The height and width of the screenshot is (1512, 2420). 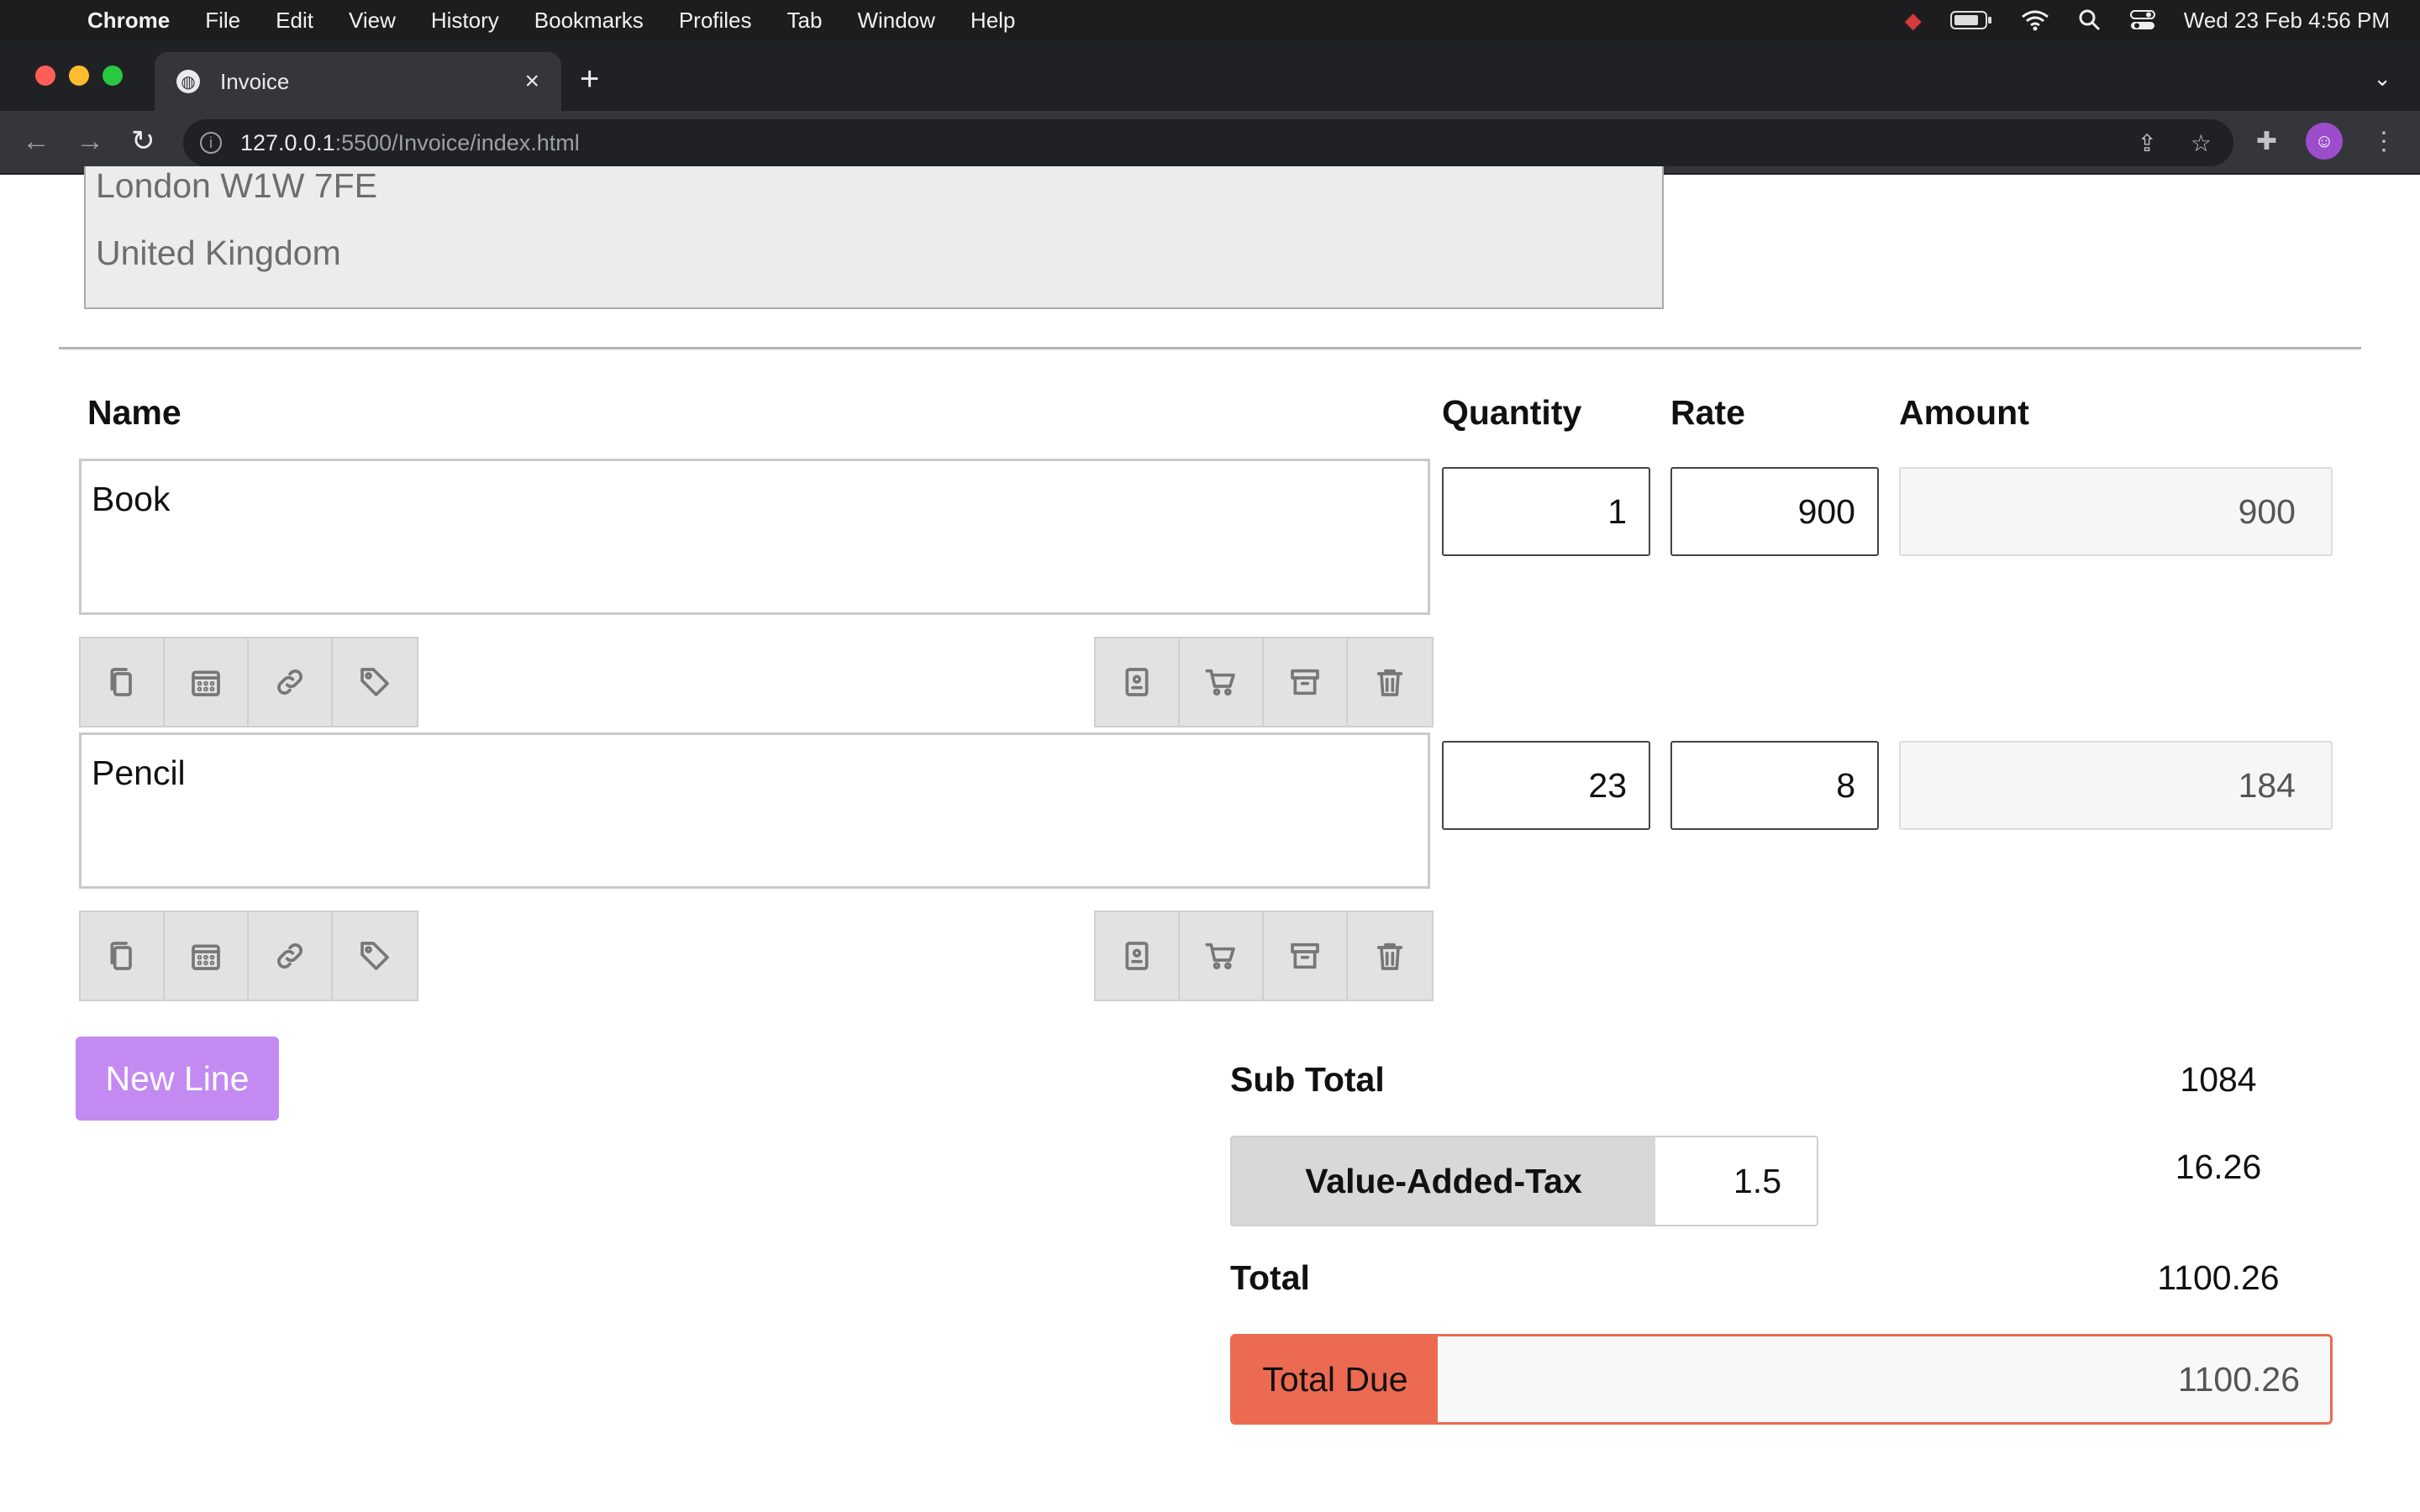 I want to click on total-due-value: 1100.26, so click(x=1884, y=1379).